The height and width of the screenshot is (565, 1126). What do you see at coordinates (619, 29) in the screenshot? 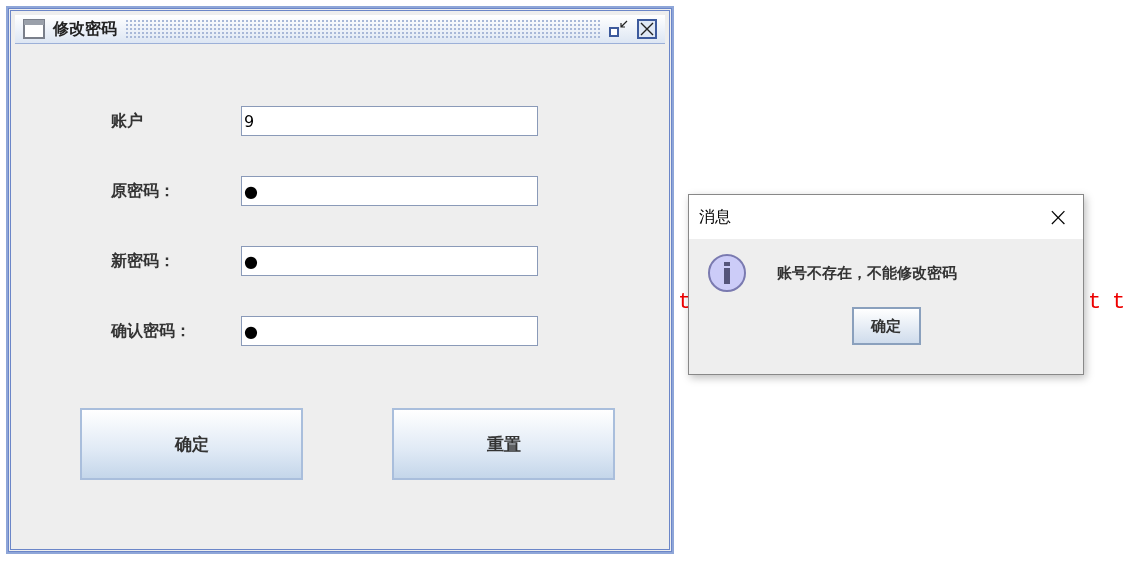
I see `restore-icon` at bounding box center [619, 29].